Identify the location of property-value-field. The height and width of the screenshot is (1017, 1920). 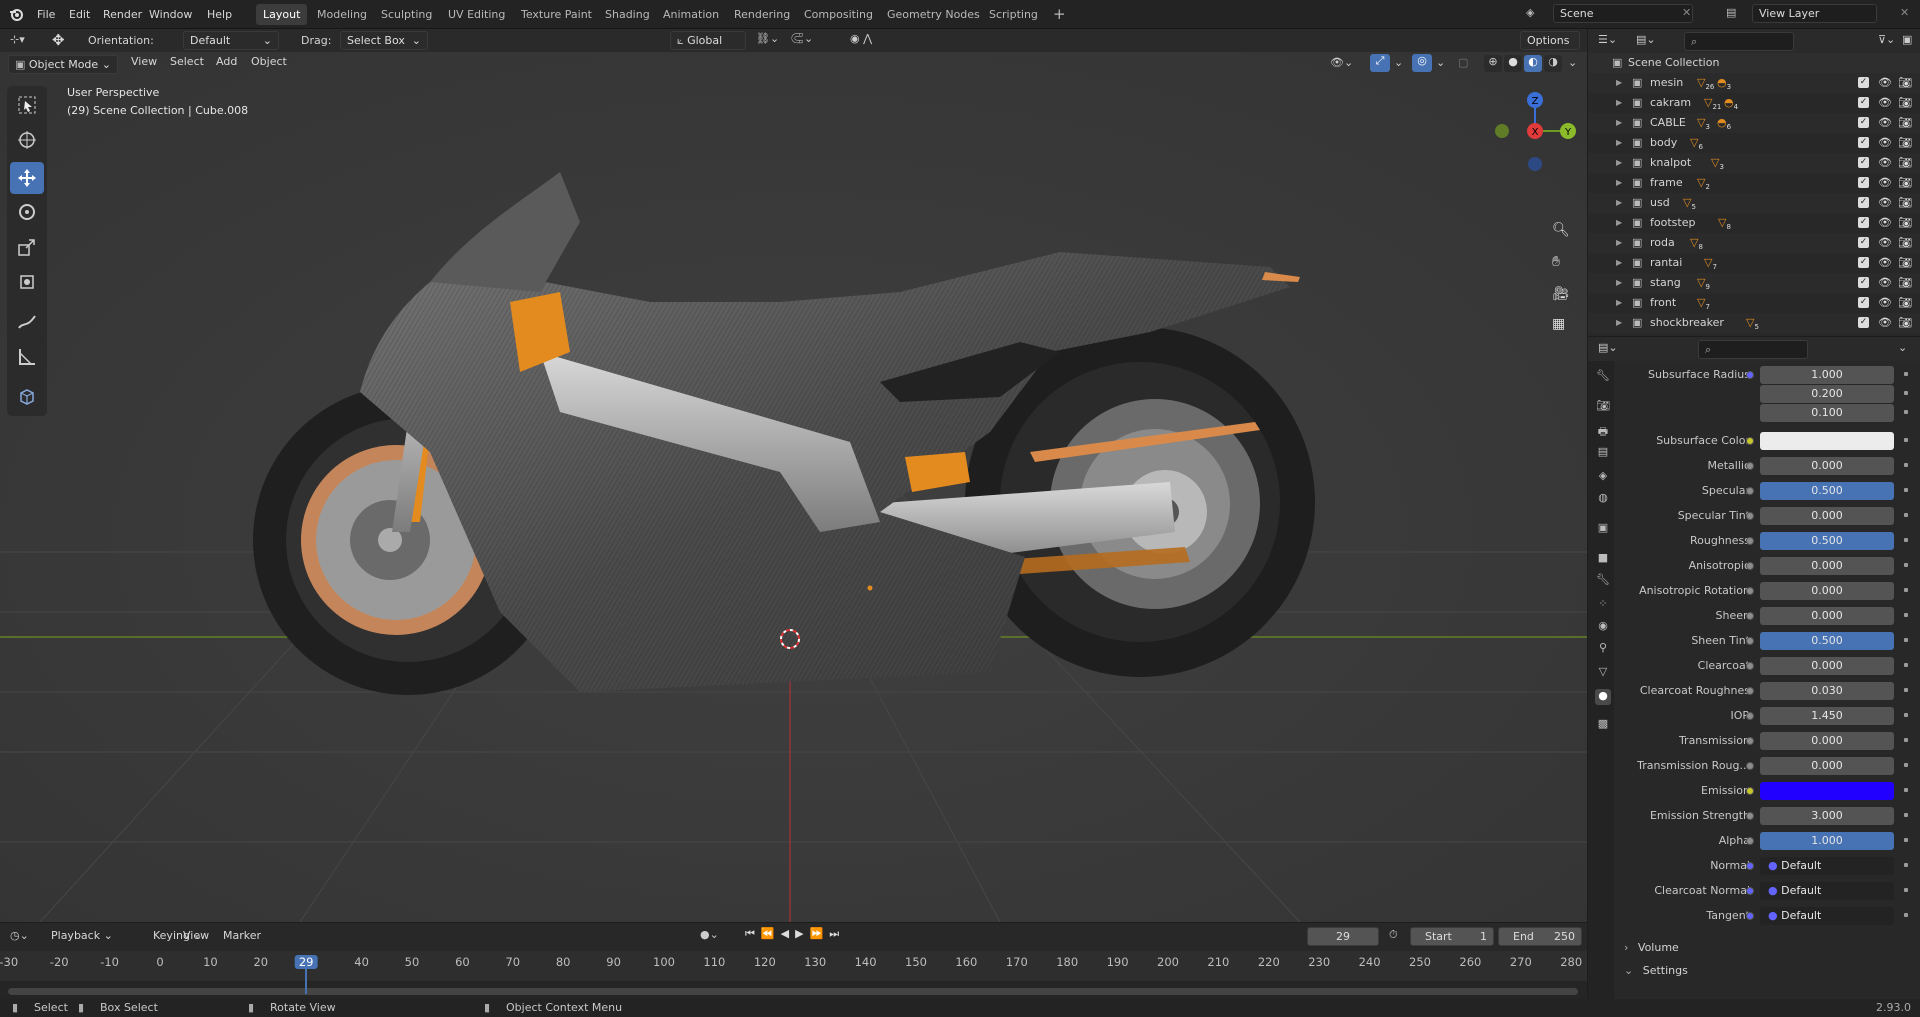
(1827, 791).